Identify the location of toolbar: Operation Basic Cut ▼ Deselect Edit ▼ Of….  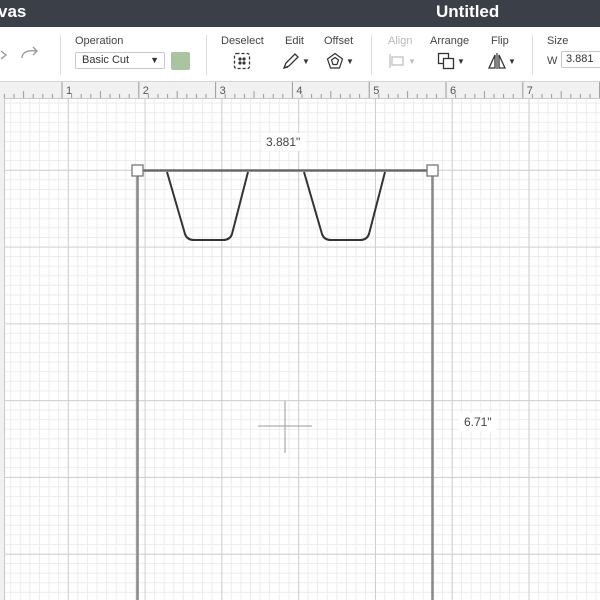
(300, 54).